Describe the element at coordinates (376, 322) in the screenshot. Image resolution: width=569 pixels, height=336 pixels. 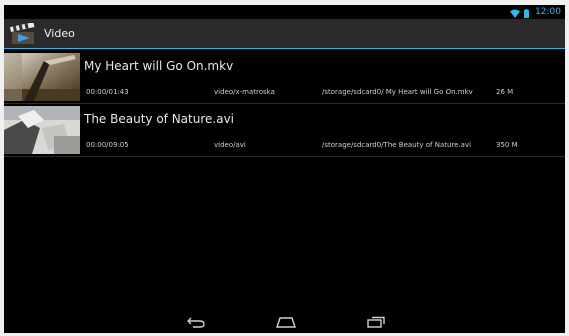
I see `recent-apps-icon` at that location.